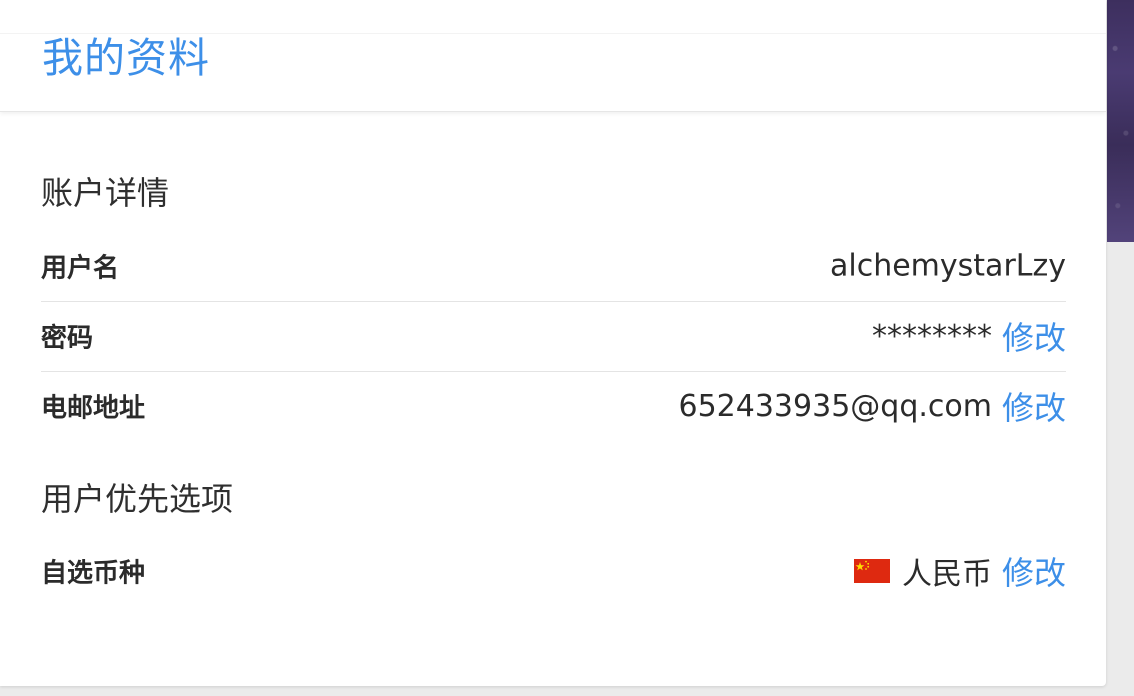  Describe the element at coordinates (835, 406) in the screenshot. I see `email-value: 652433935@qq.com` at that location.